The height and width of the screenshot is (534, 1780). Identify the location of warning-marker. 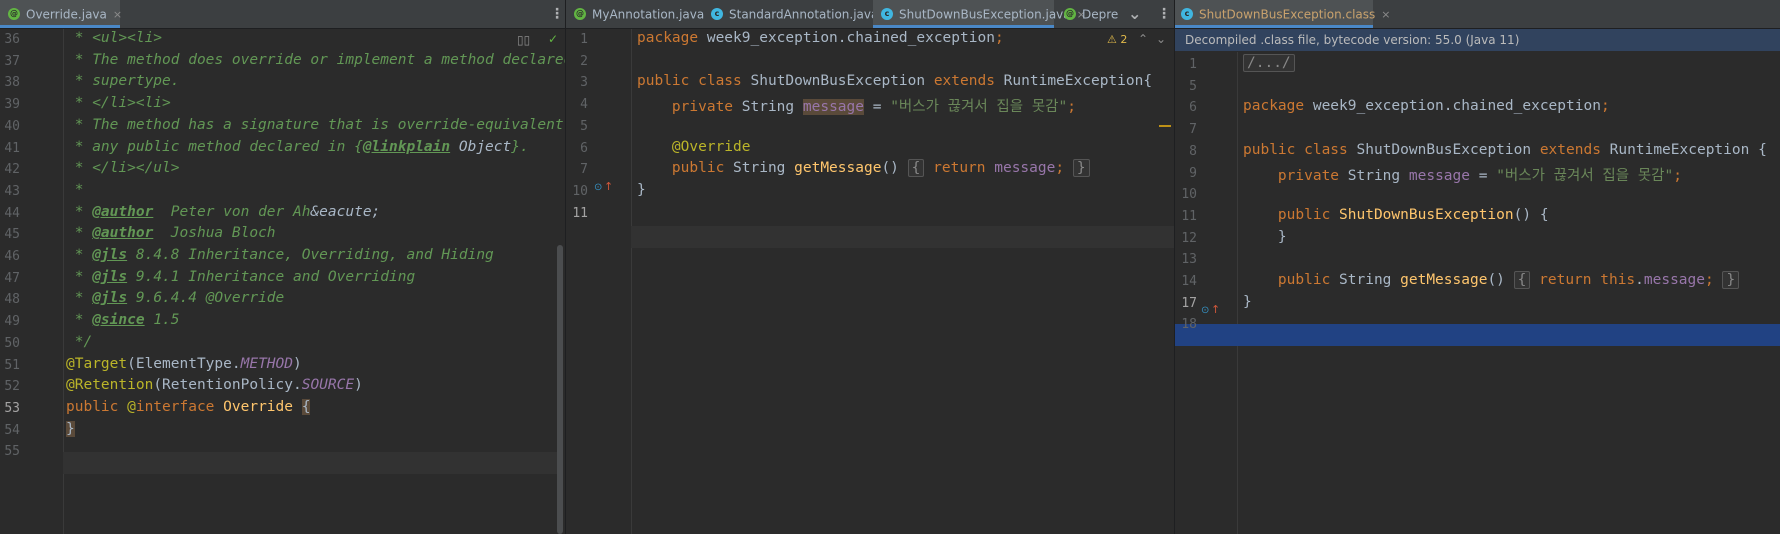
(1165, 126).